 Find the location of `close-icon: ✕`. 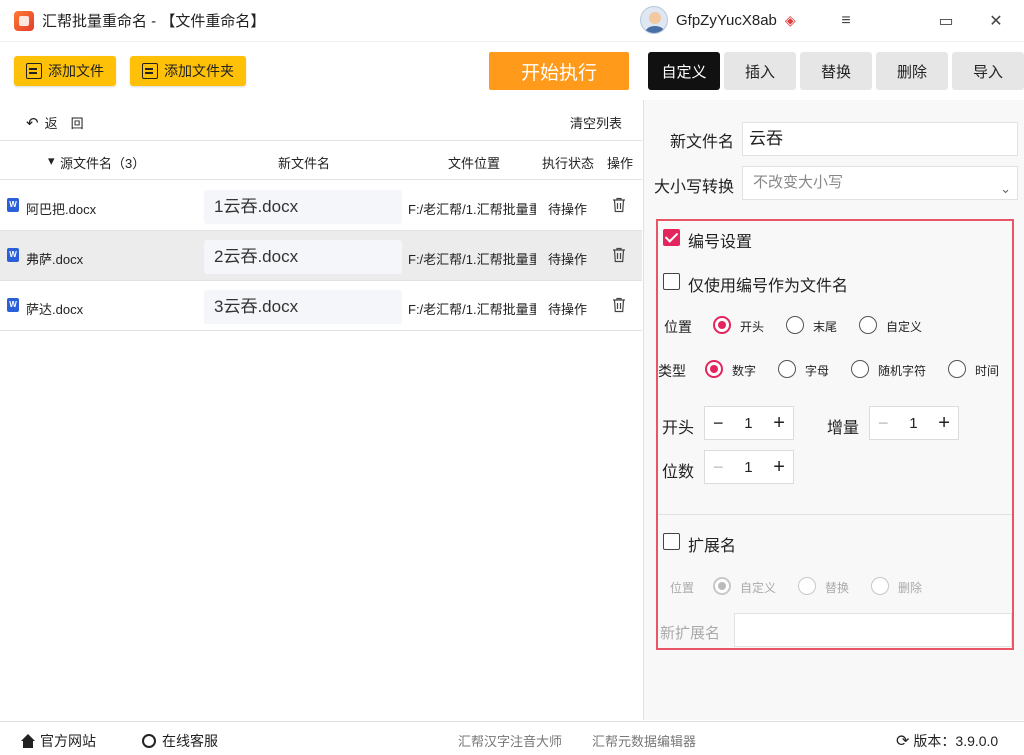

close-icon: ✕ is located at coordinates (996, 21).